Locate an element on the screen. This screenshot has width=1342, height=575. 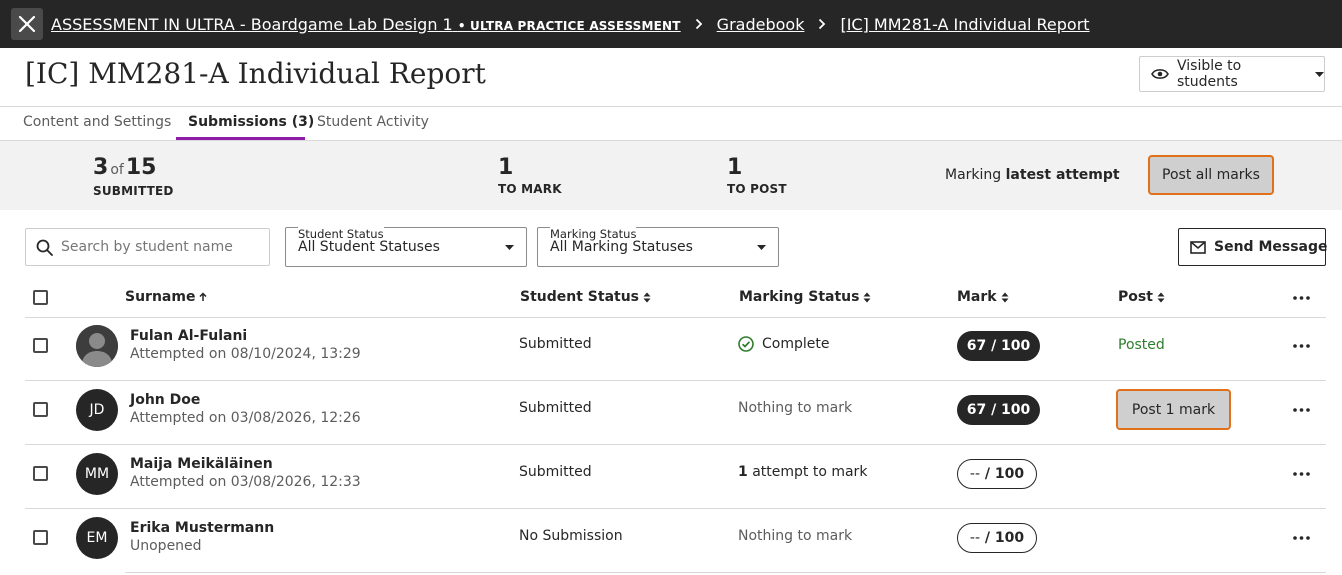
column-header-marking-status: Marking Status is located at coordinates (805, 297).